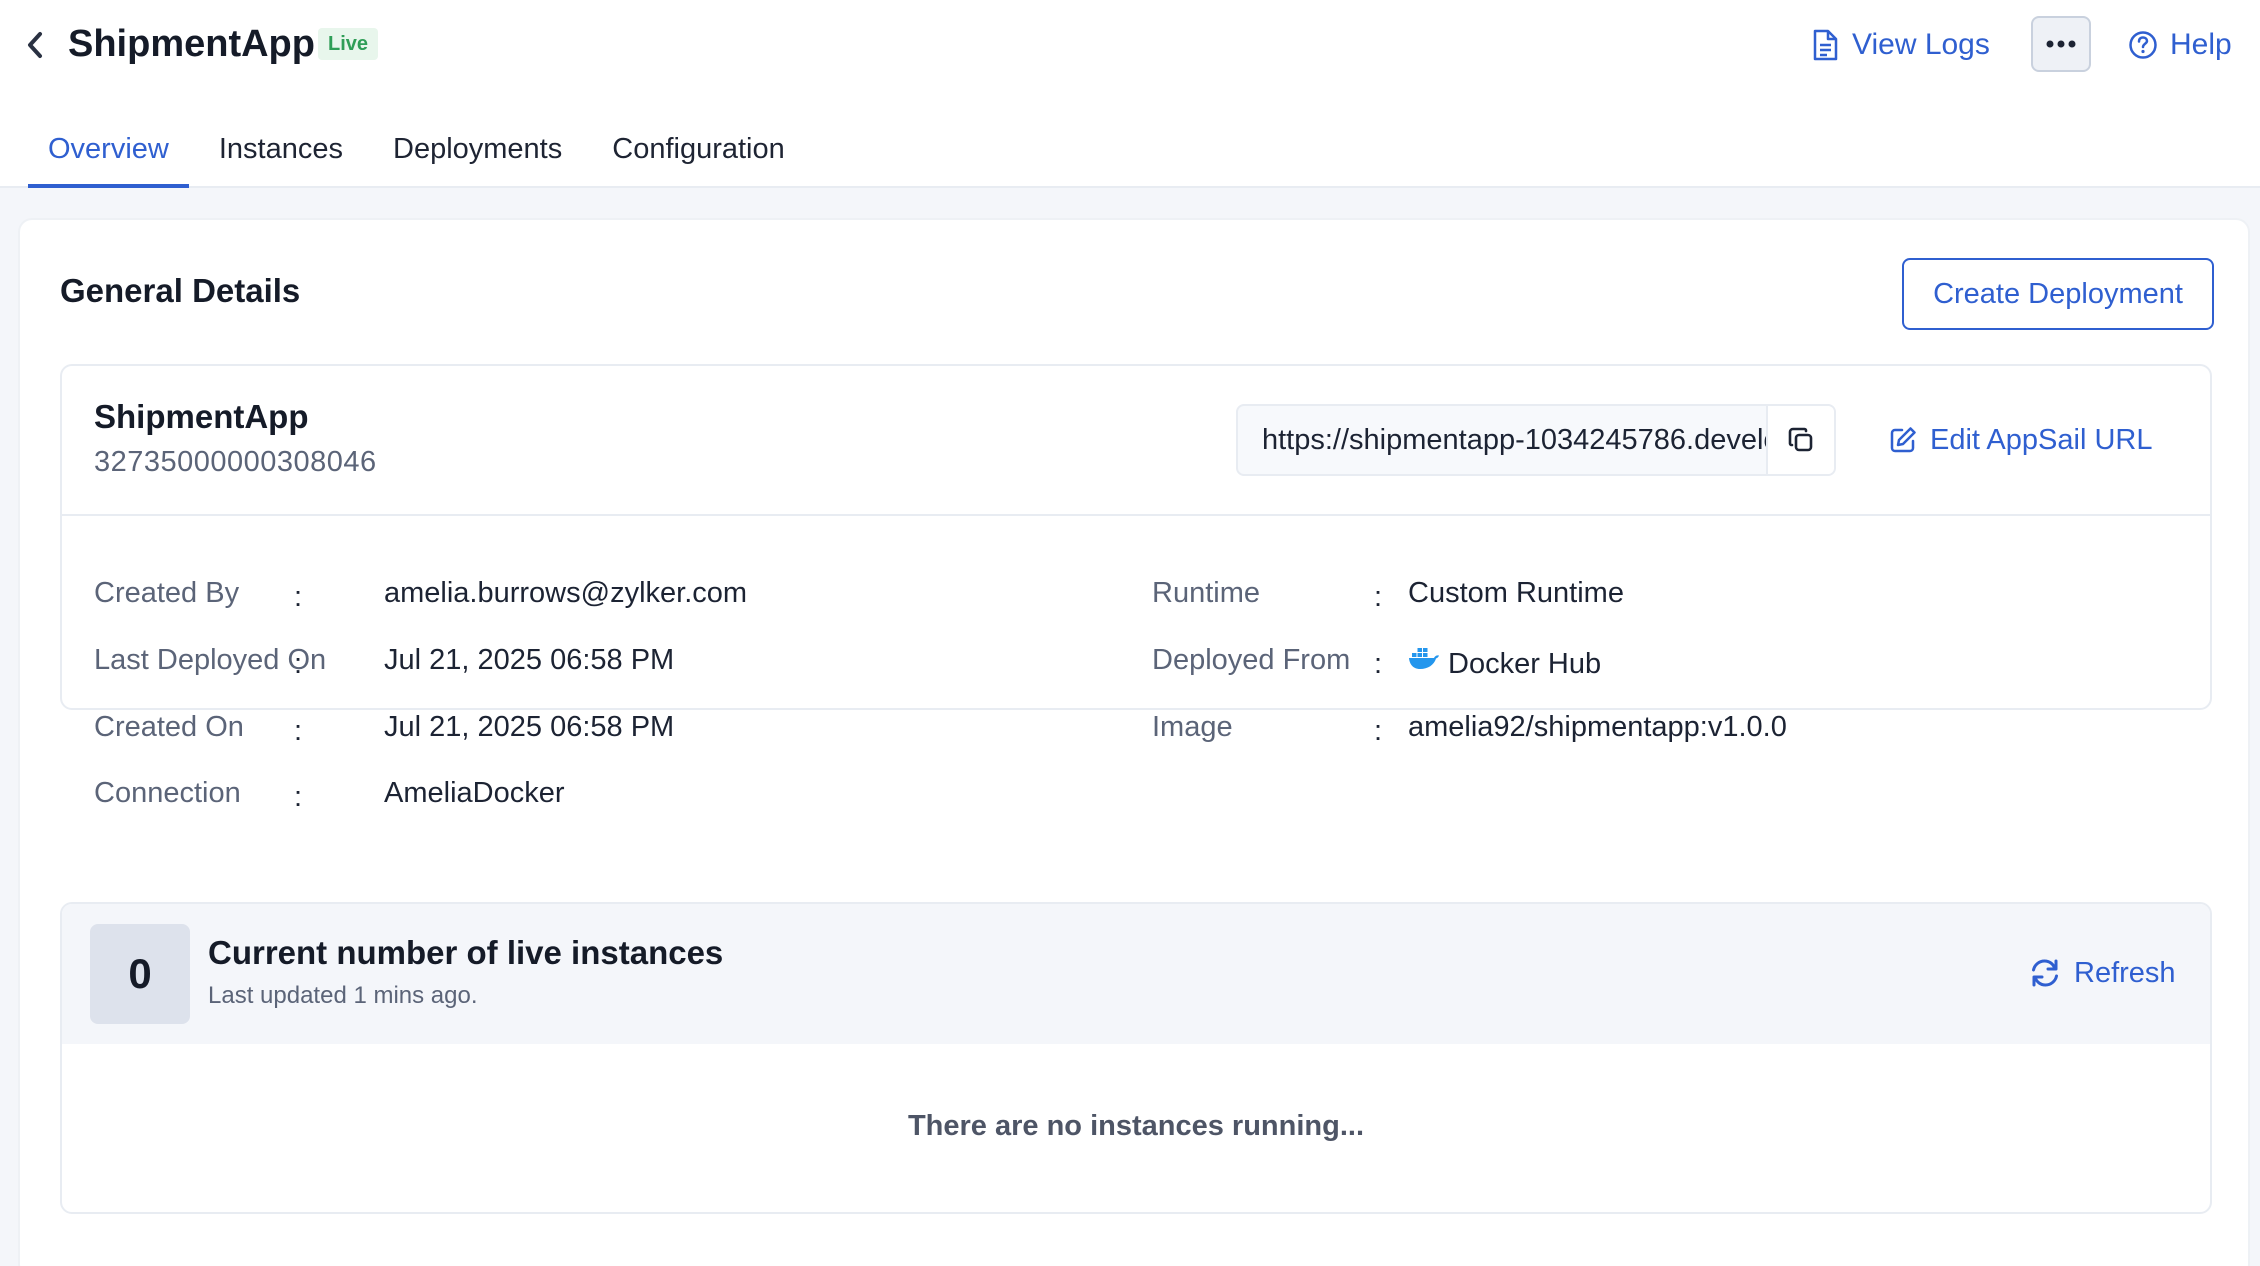 The width and height of the screenshot is (2260, 1266). What do you see at coordinates (36, 45) in the screenshot?
I see `chevron-left-icon` at bounding box center [36, 45].